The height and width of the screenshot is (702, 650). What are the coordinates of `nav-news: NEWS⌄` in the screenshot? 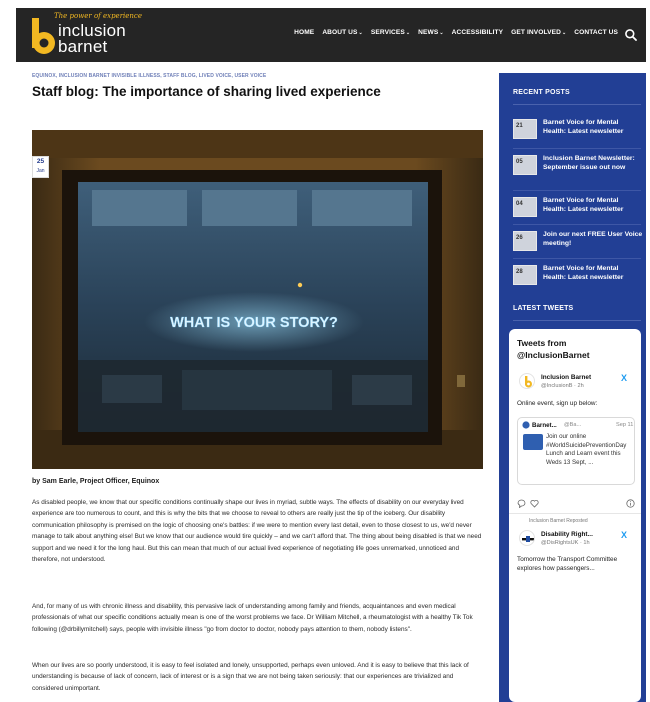 It's located at (430, 32).